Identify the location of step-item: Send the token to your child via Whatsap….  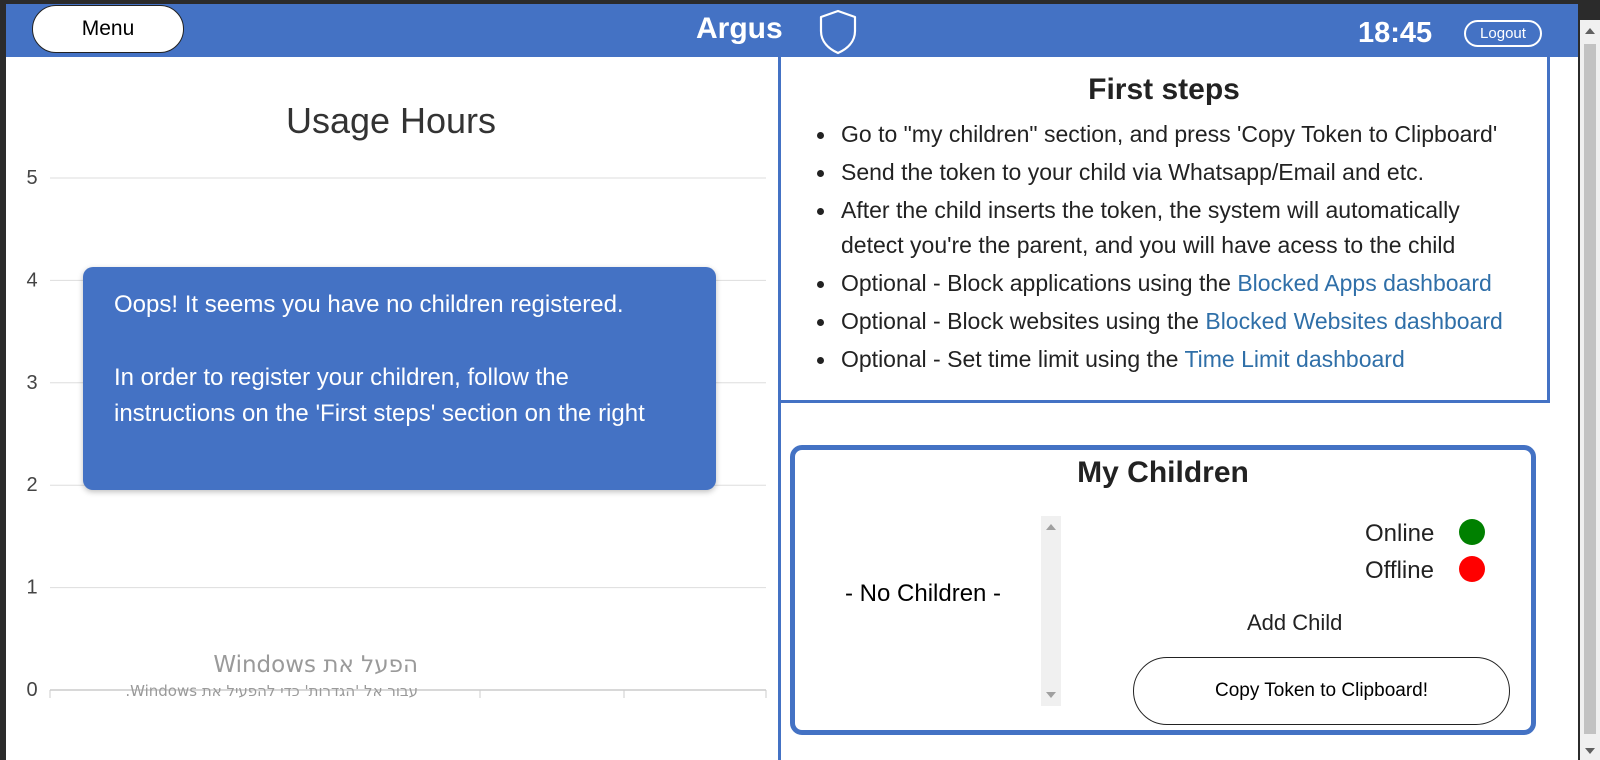
(1179, 172).